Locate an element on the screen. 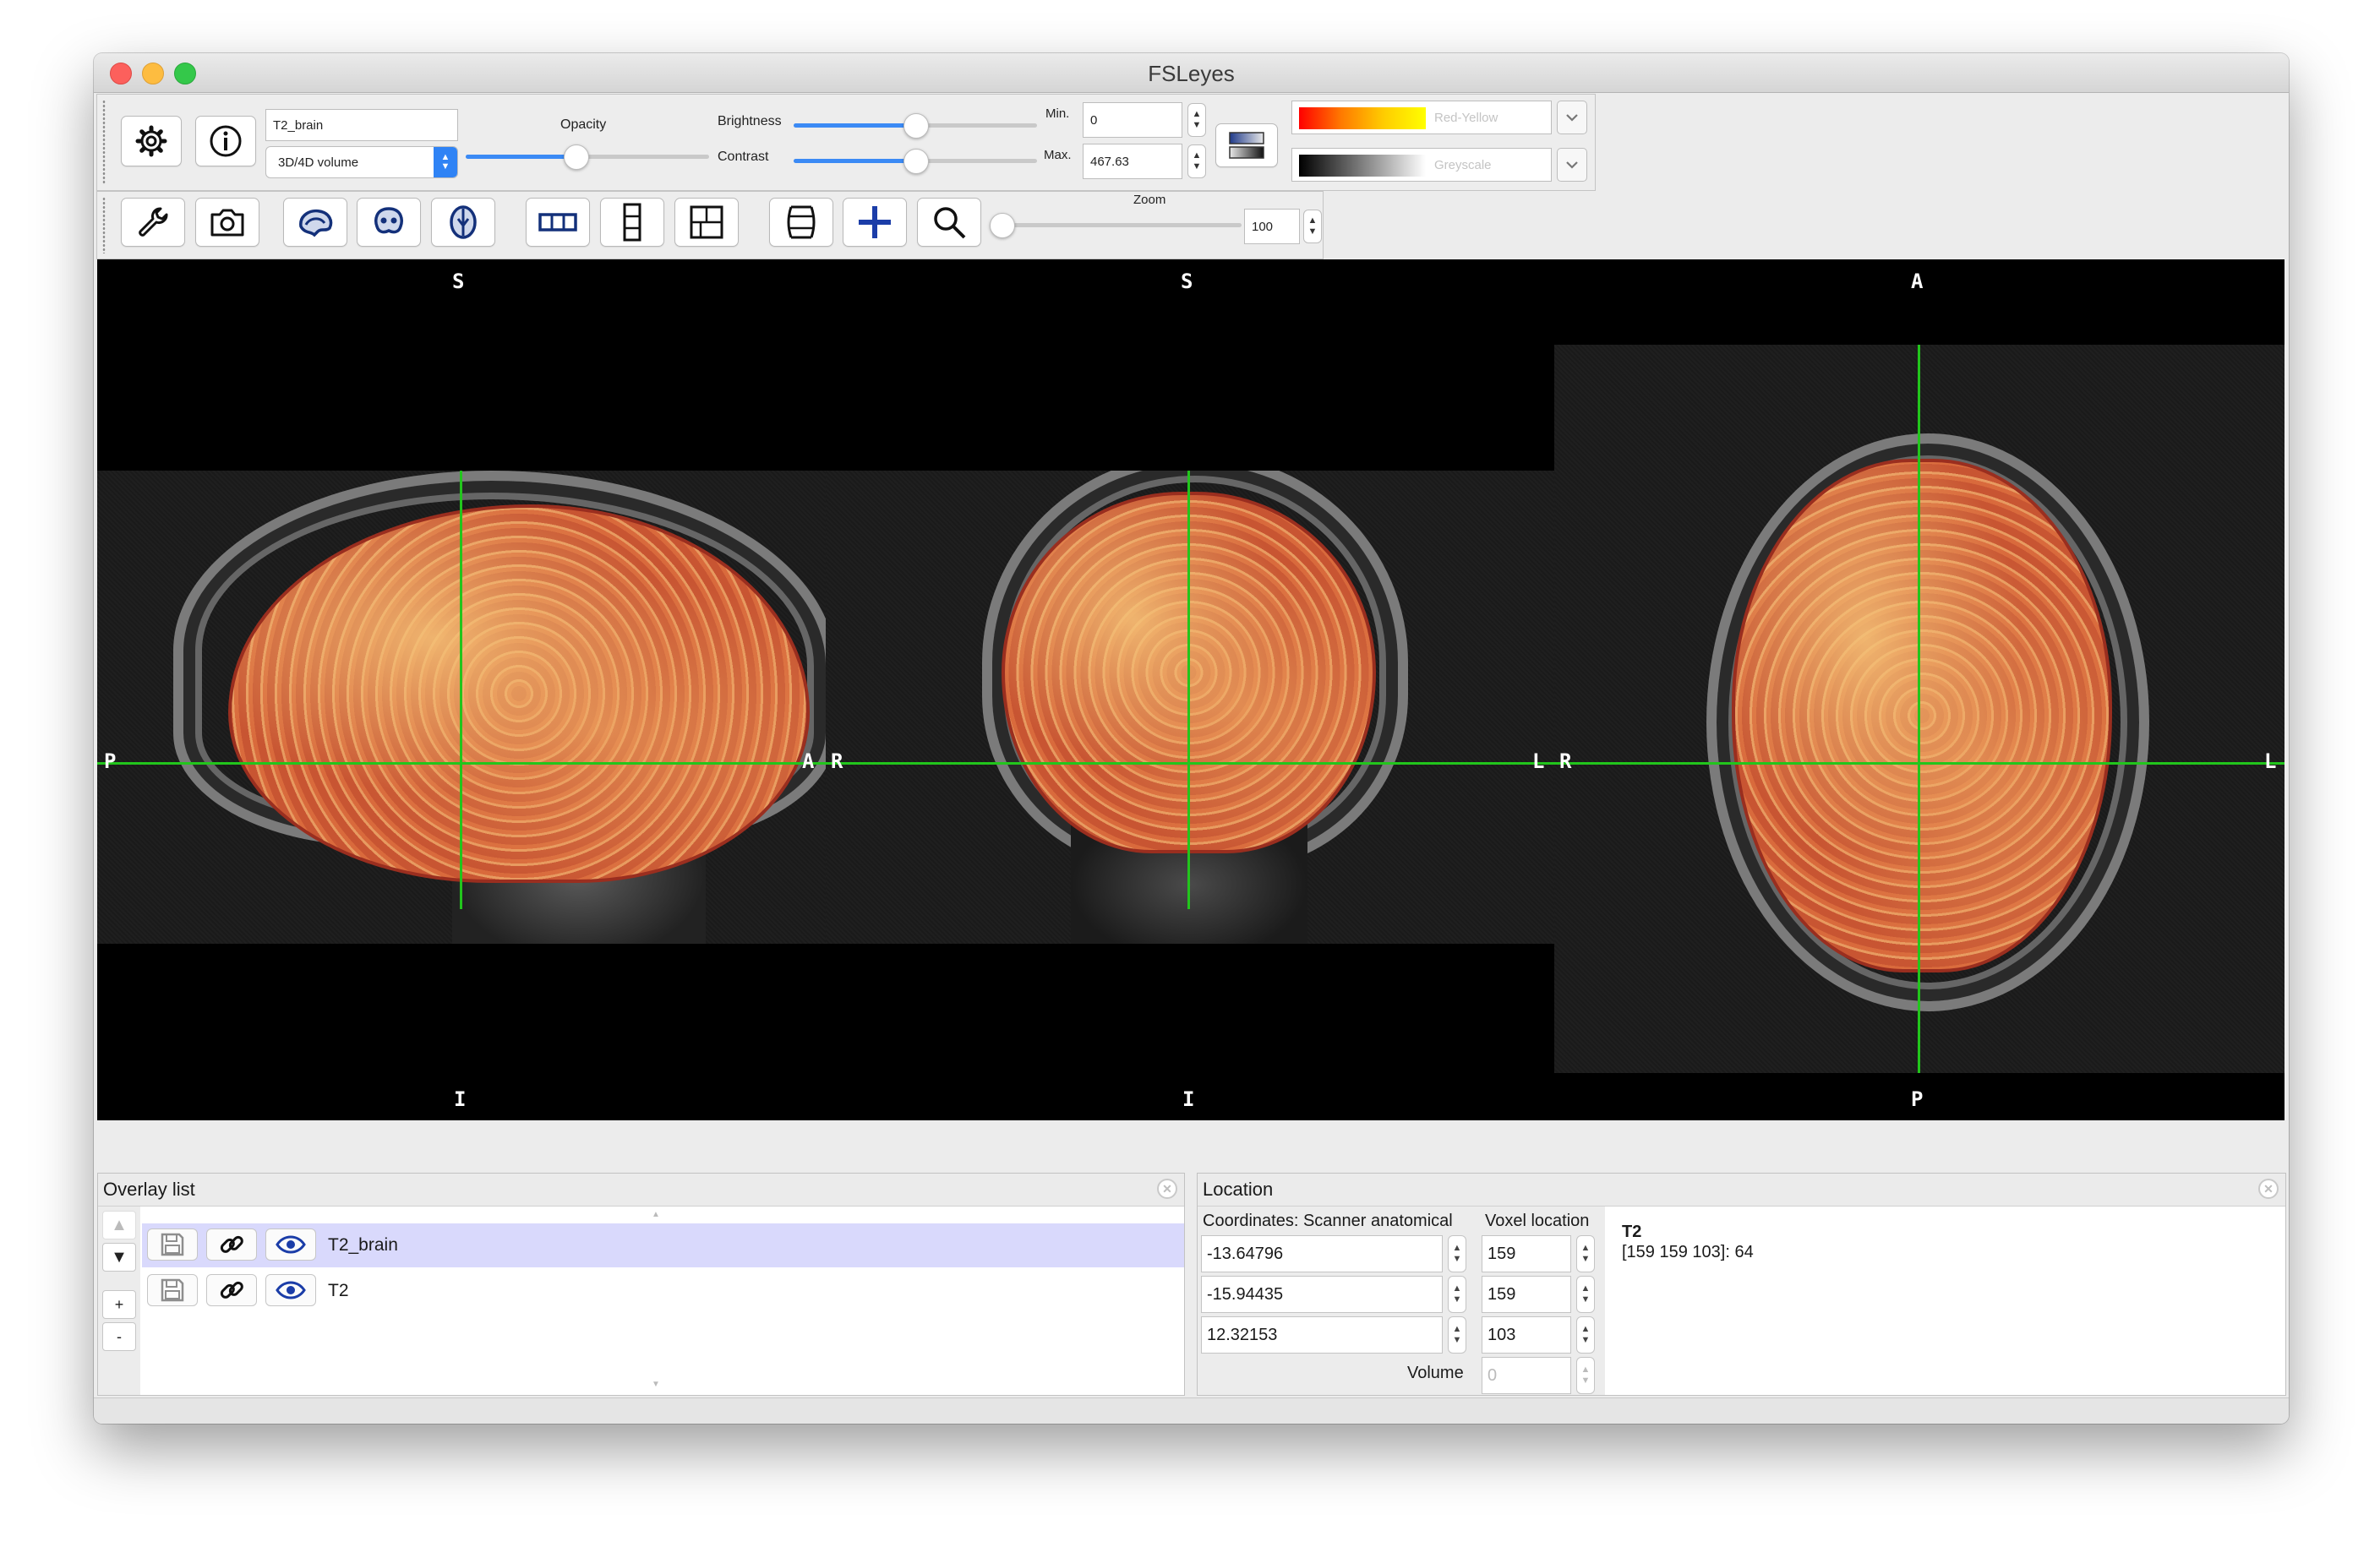 This screenshot has height=1558, width=2380. invert-colormap-button is located at coordinates (1247, 145).